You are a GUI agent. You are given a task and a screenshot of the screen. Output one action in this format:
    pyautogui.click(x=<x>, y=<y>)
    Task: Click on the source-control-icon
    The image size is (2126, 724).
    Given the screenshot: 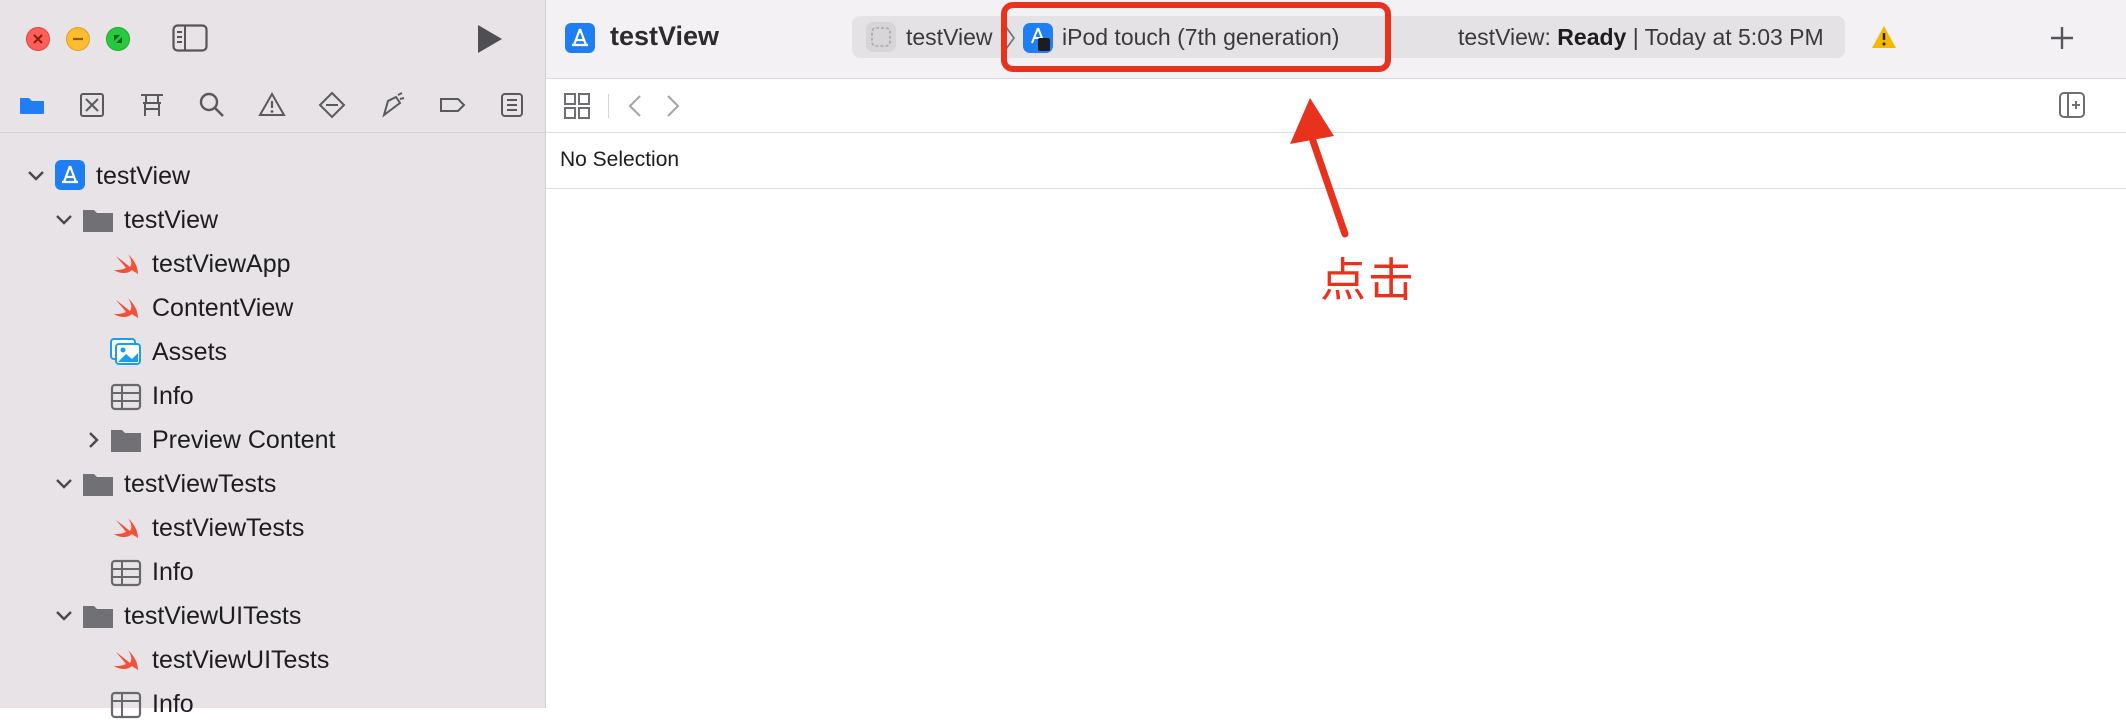 What is the action you would take?
    pyautogui.click(x=92, y=105)
    